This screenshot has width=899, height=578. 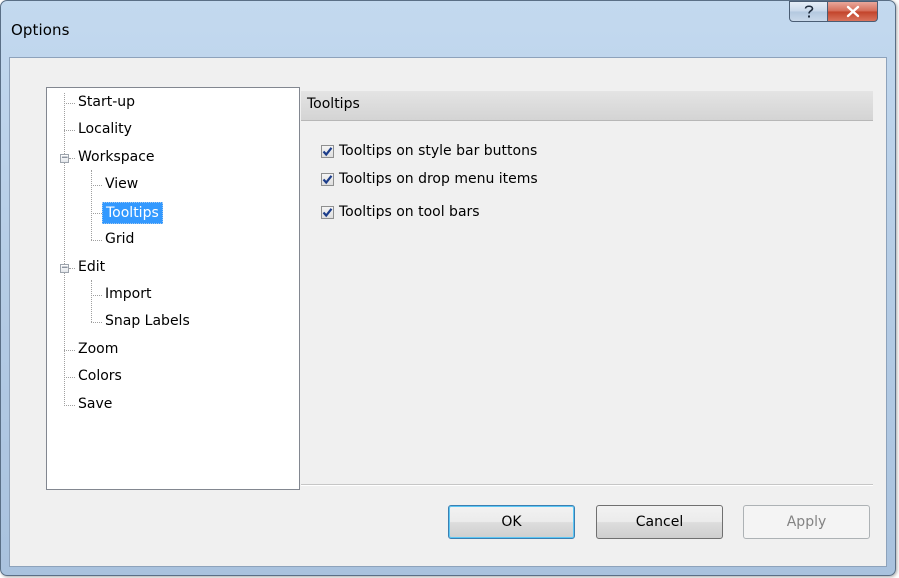 I want to click on drop-menu-checkbox, so click(x=327, y=179).